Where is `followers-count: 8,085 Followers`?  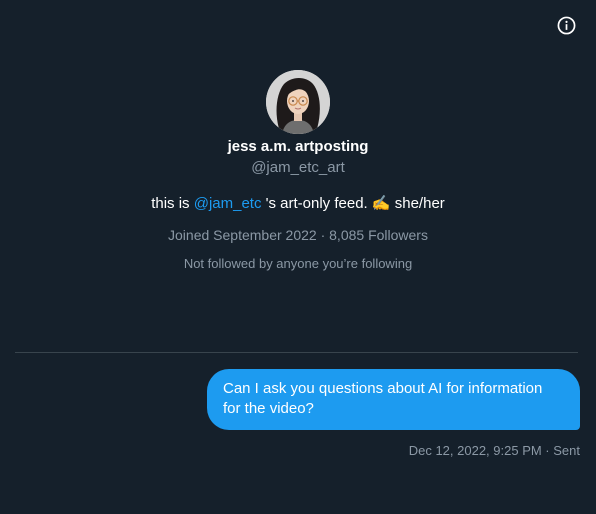
followers-count: 8,085 Followers is located at coordinates (378, 235).